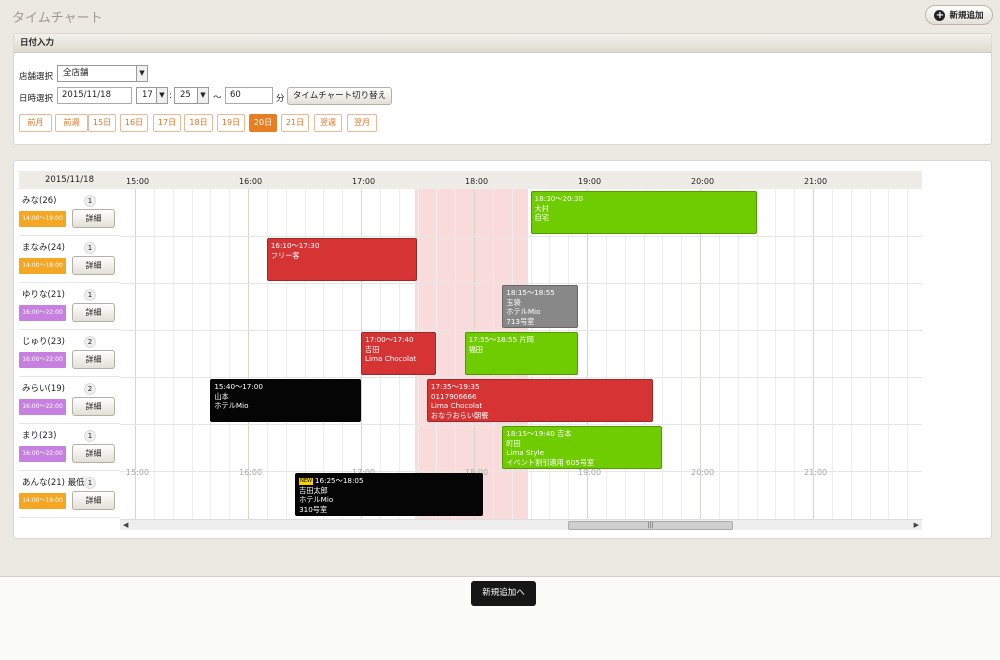  I want to click on date-nav-button: 15日, so click(102, 123).